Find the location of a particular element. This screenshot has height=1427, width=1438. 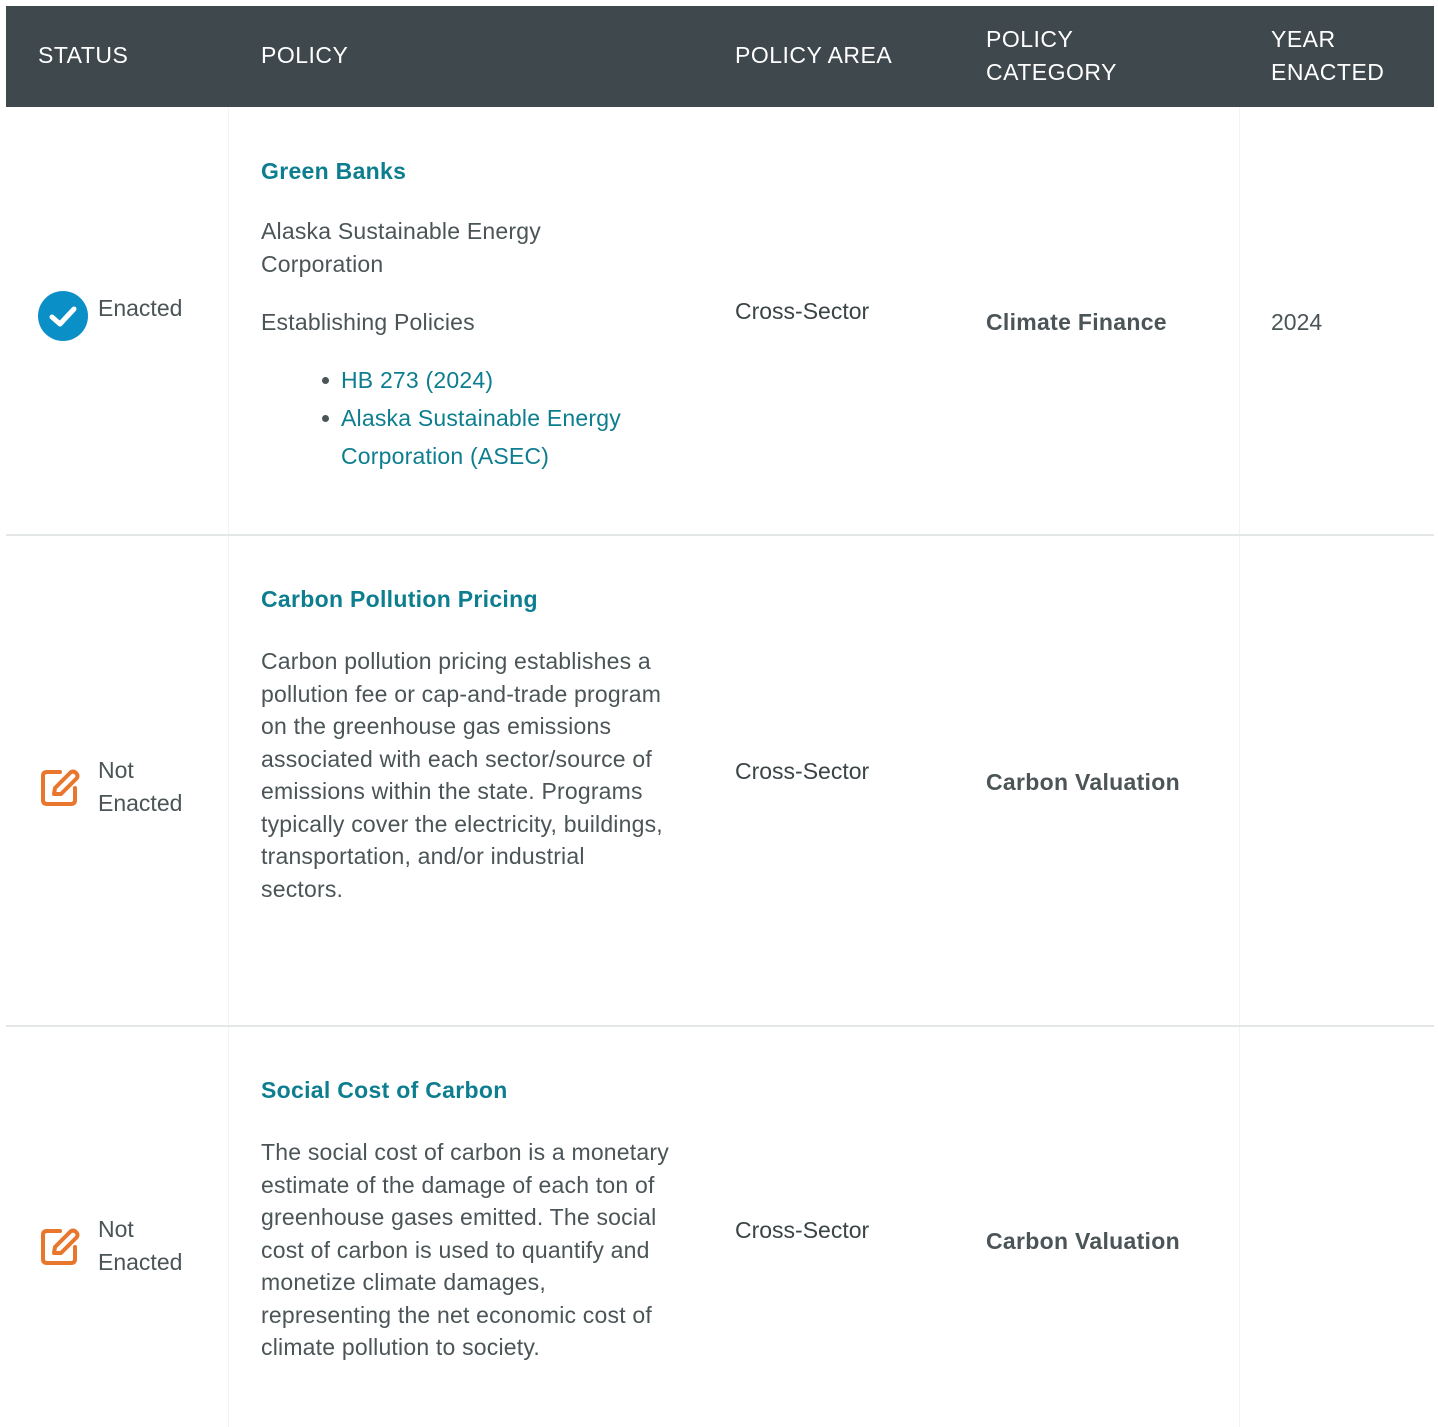

policy-title-link: Carbon Pollution Pricing is located at coordinates (466, 599).